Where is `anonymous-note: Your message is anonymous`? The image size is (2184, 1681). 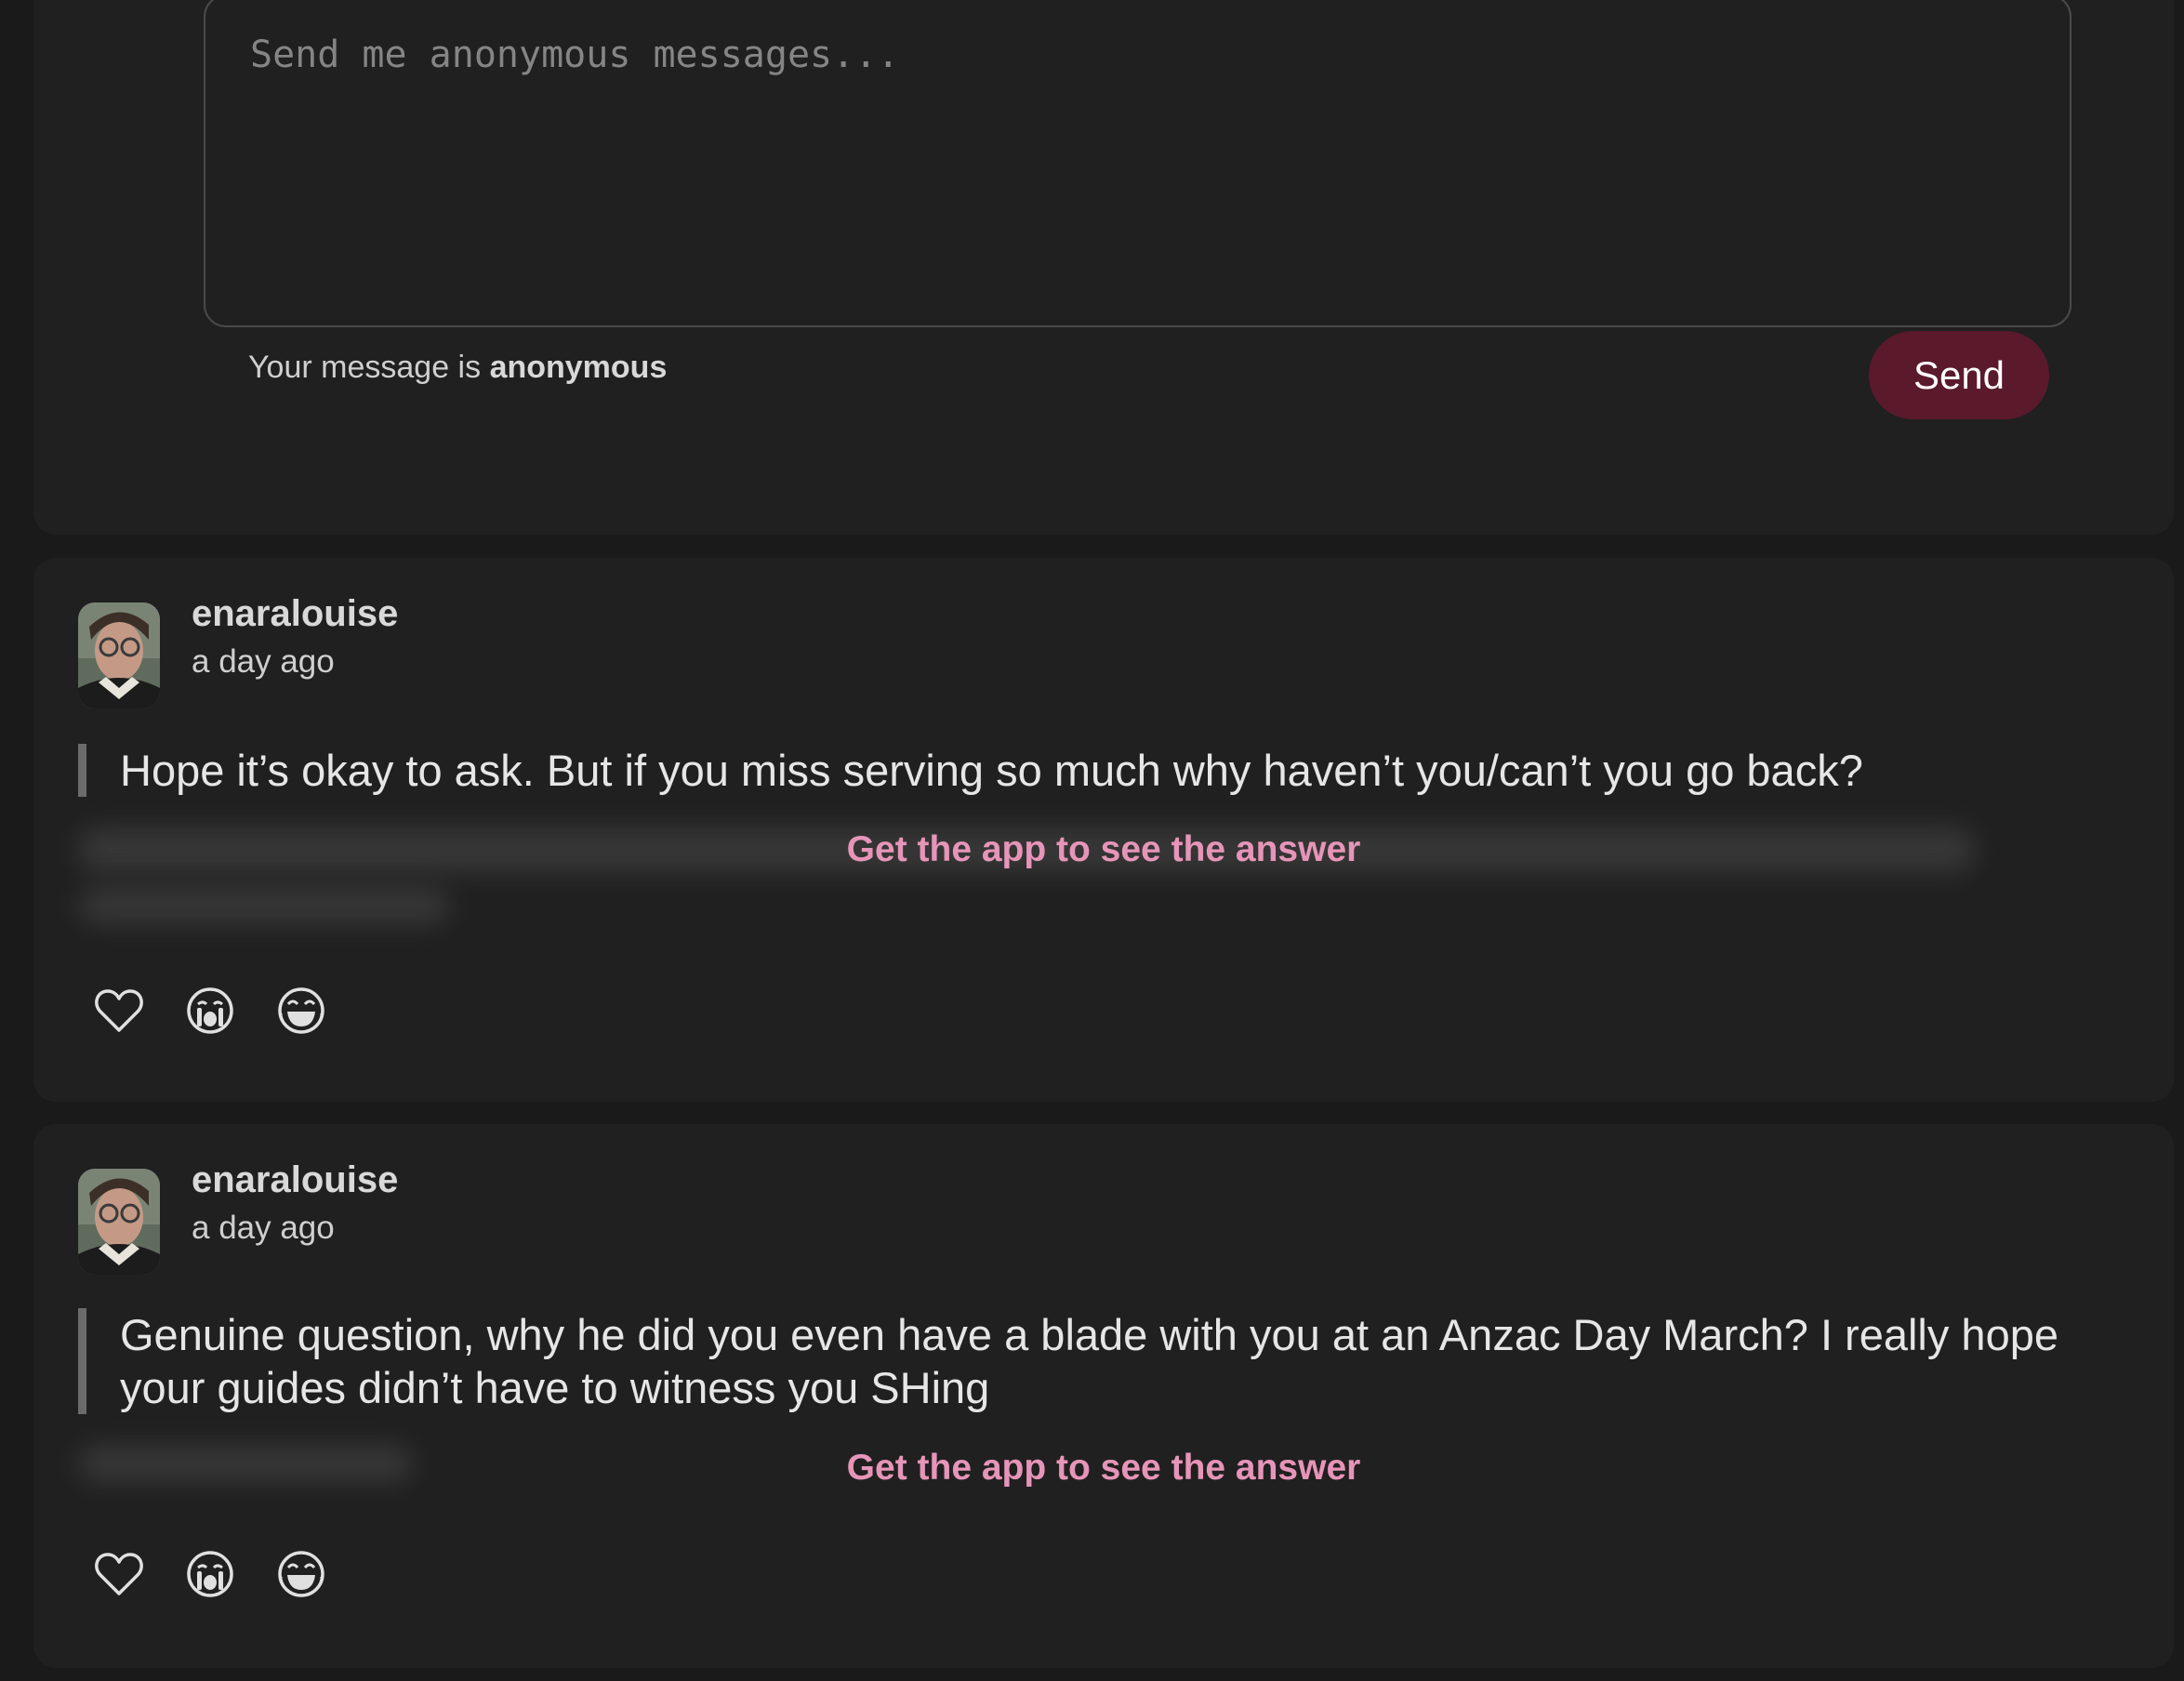 anonymous-note: Your message is anonymous is located at coordinates (457, 368).